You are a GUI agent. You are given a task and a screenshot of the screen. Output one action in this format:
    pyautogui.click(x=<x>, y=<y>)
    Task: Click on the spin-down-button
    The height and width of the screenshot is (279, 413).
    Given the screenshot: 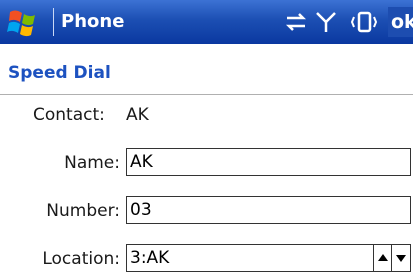 What is the action you would take?
    pyautogui.click(x=400, y=258)
    